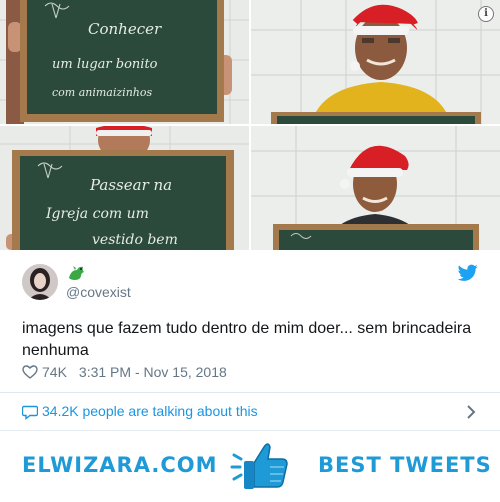 This screenshot has width=500, height=502. I want to click on like-count: 74K, so click(54, 372).